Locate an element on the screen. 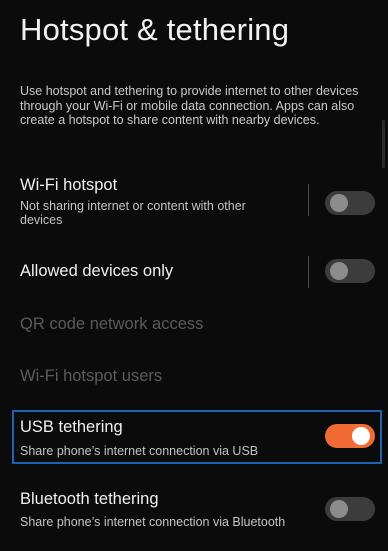 The image size is (388, 551). bluetooth-tethering-title: Bluetooth tethering is located at coordinates (89, 499).